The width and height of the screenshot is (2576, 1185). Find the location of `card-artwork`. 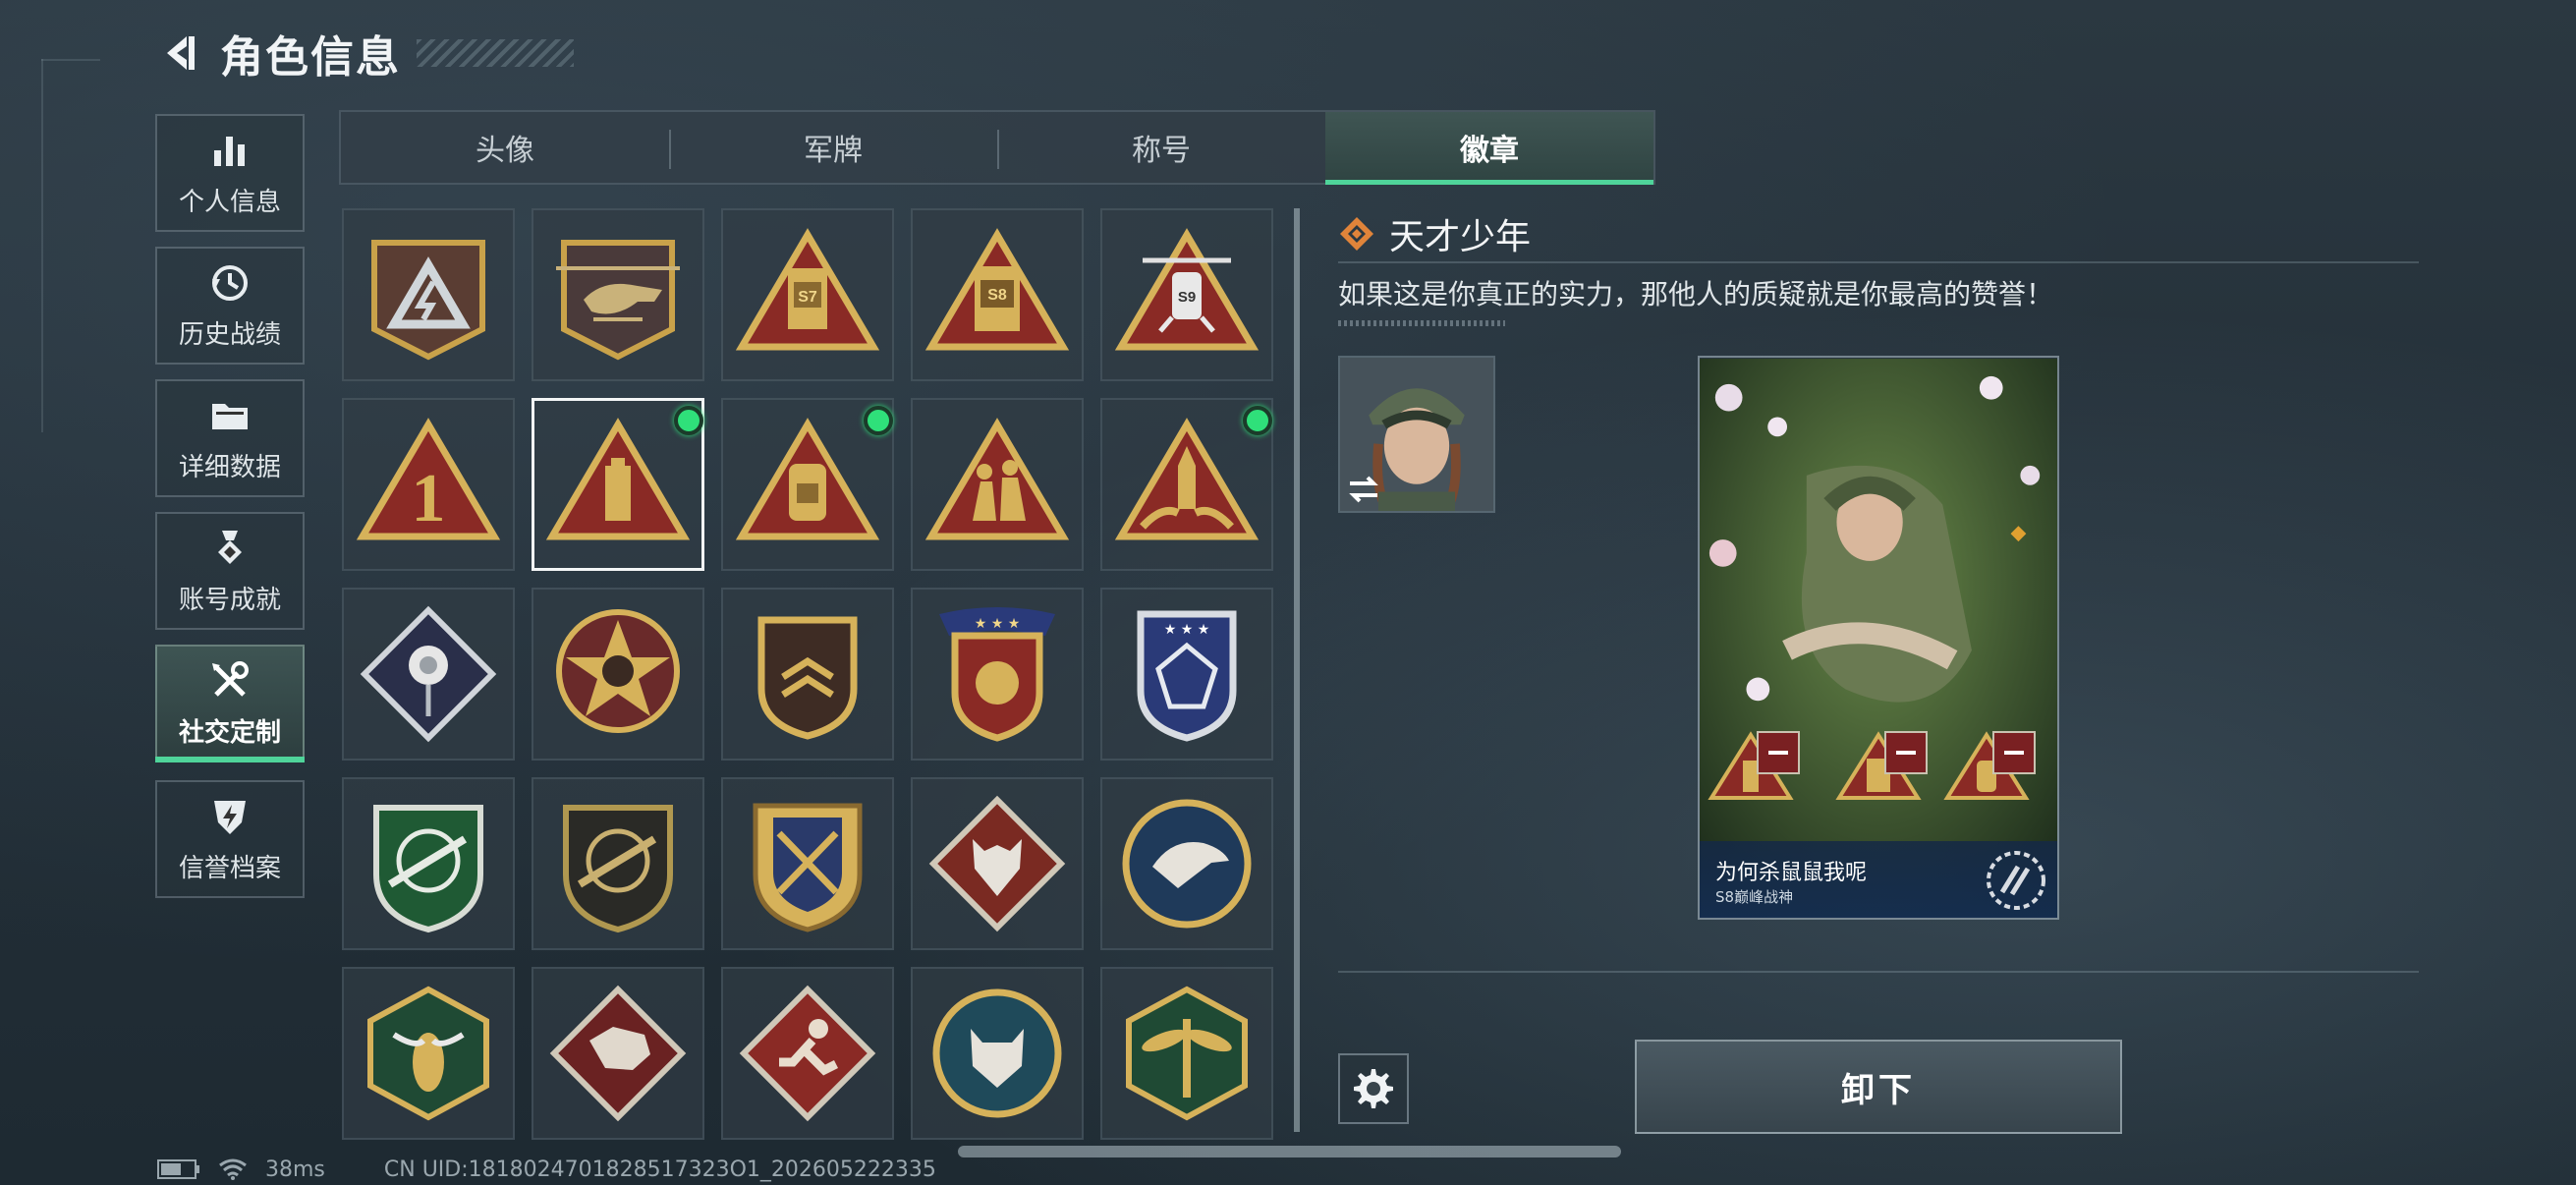

card-artwork is located at coordinates (1878, 638).